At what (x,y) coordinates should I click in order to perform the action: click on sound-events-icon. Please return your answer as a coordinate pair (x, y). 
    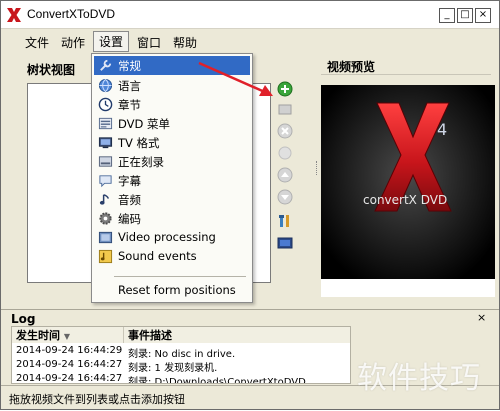
    Looking at the image, I should click on (105, 256).